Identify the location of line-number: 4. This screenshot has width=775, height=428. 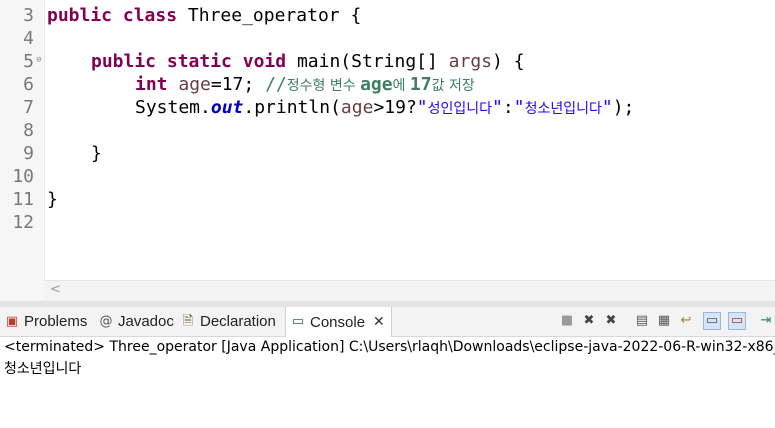
(28, 38).